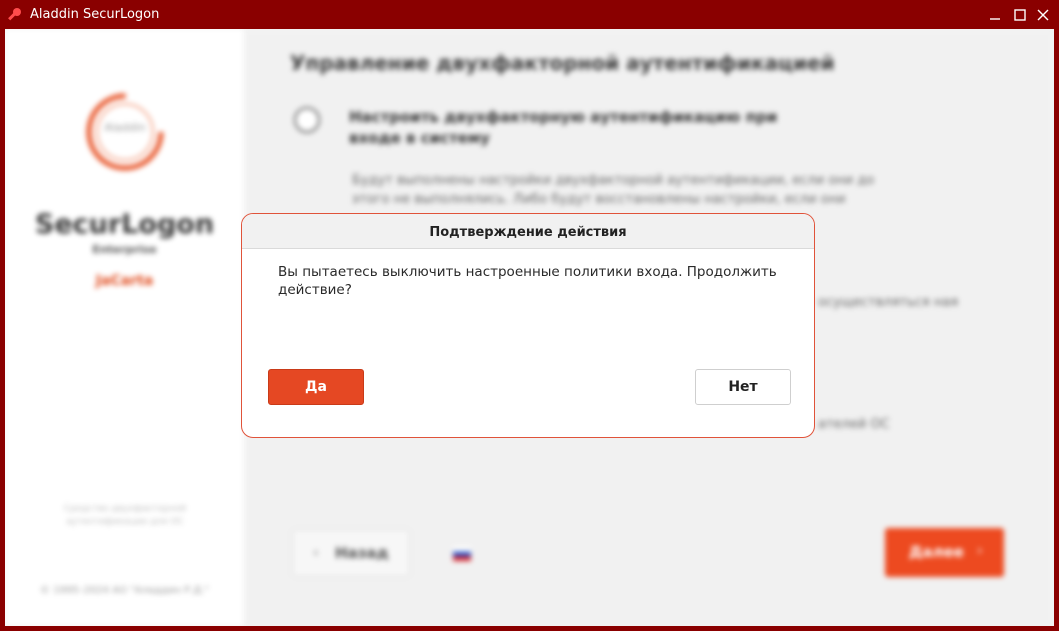  I want to click on chevron-left-icon: ‹, so click(316, 553).